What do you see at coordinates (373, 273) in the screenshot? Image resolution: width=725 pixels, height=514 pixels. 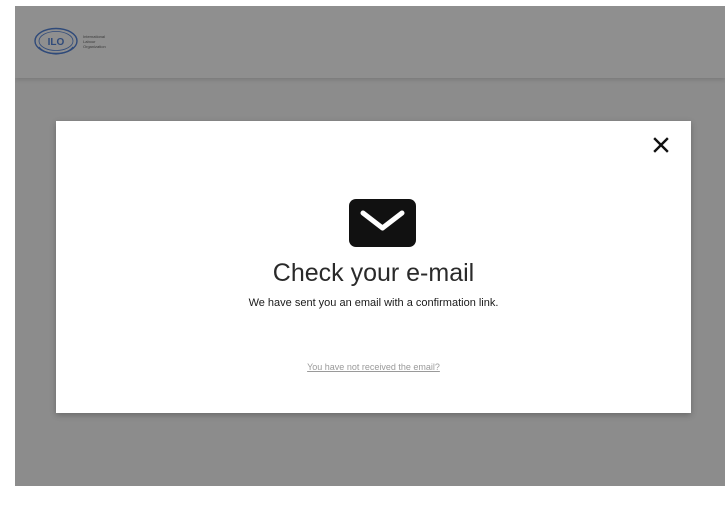 I see `modal-title: Check your e-mail` at bounding box center [373, 273].